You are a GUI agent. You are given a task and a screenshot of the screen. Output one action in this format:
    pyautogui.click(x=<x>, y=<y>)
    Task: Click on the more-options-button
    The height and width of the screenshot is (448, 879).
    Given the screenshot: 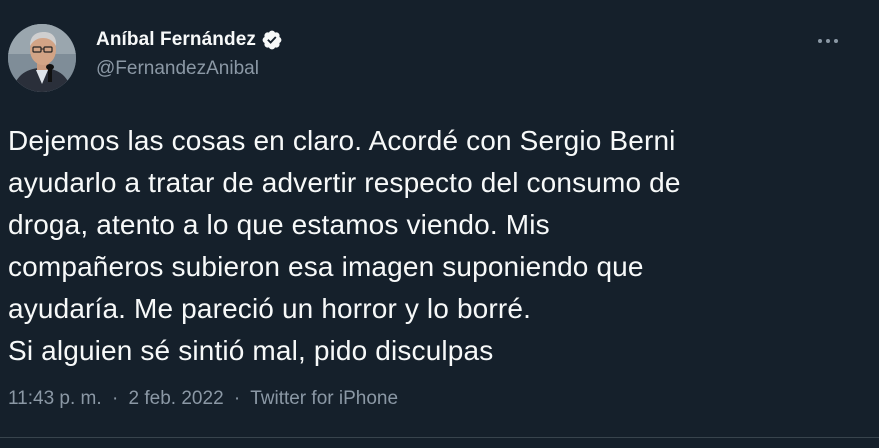 What is the action you would take?
    pyautogui.click(x=828, y=41)
    